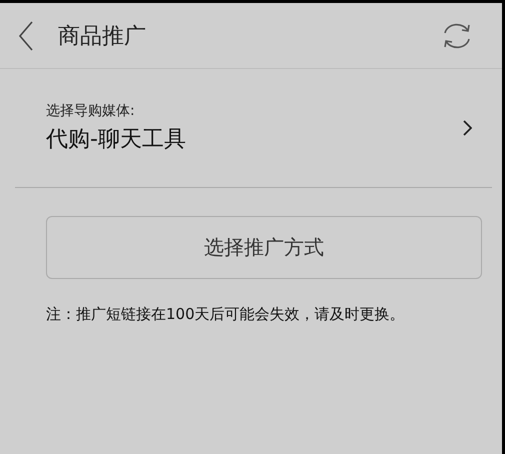  Describe the element at coordinates (91, 111) in the screenshot. I see `media-label: 选择导购媒体:` at that location.